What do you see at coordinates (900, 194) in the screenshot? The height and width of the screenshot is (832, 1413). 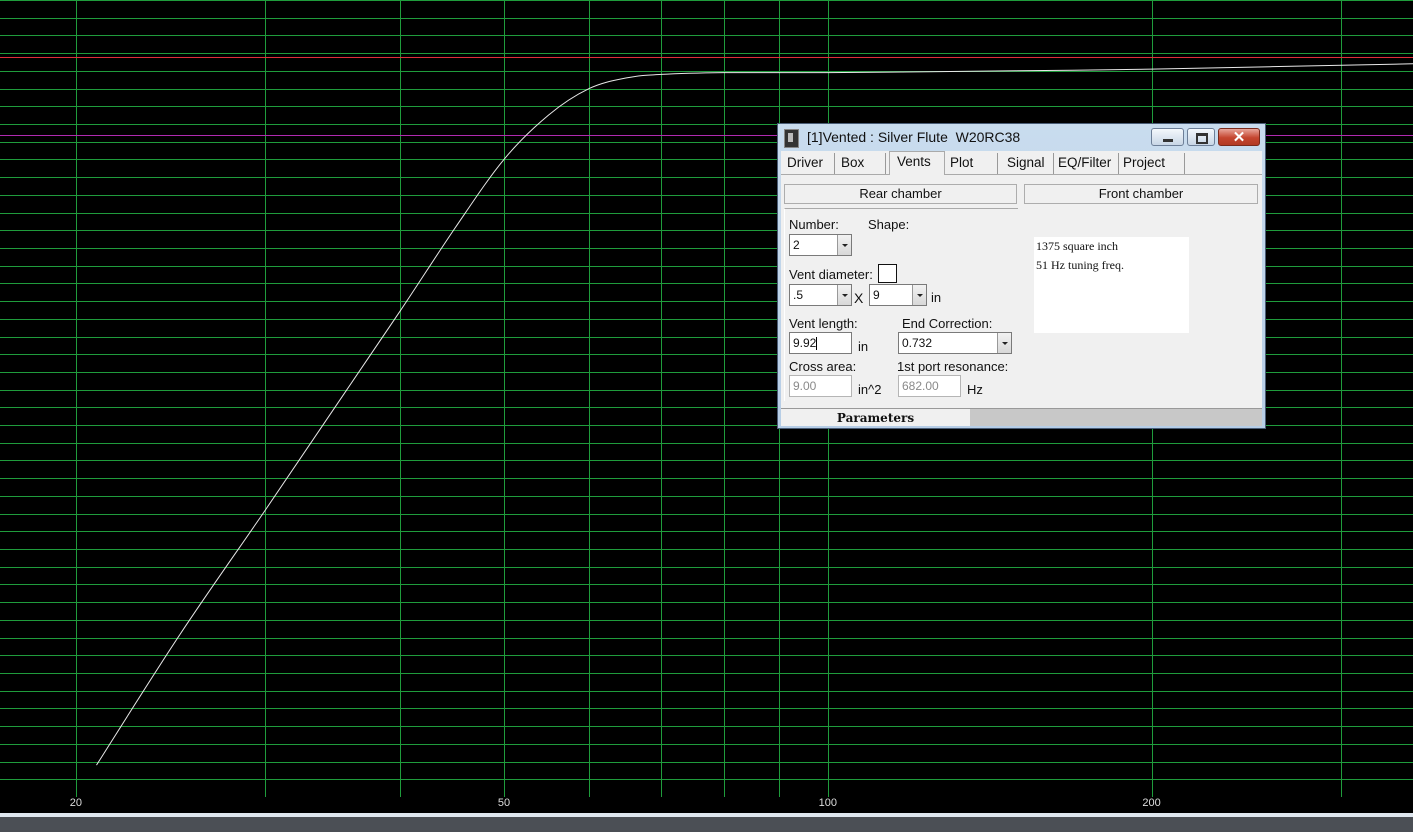 I see `rear-chamber-button: Rear chamber` at bounding box center [900, 194].